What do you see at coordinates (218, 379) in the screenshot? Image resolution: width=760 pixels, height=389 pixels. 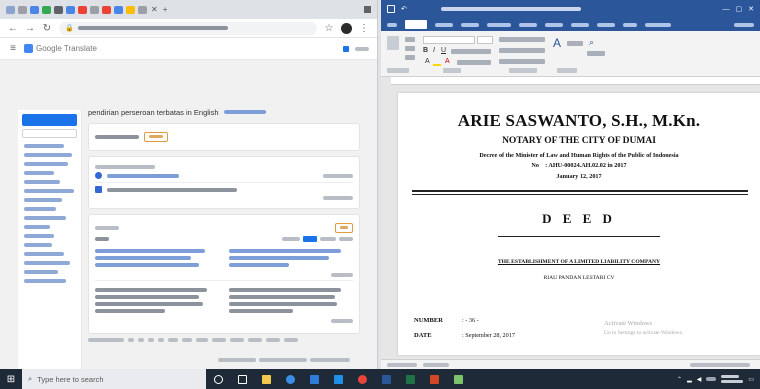 I see `cortana-icon` at bounding box center [218, 379].